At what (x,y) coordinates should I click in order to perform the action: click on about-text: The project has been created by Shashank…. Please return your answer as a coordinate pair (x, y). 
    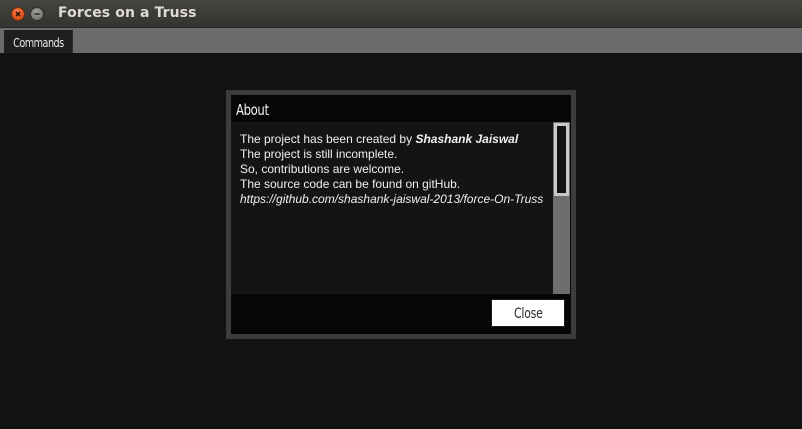
    Looking at the image, I should click on (391, 169).